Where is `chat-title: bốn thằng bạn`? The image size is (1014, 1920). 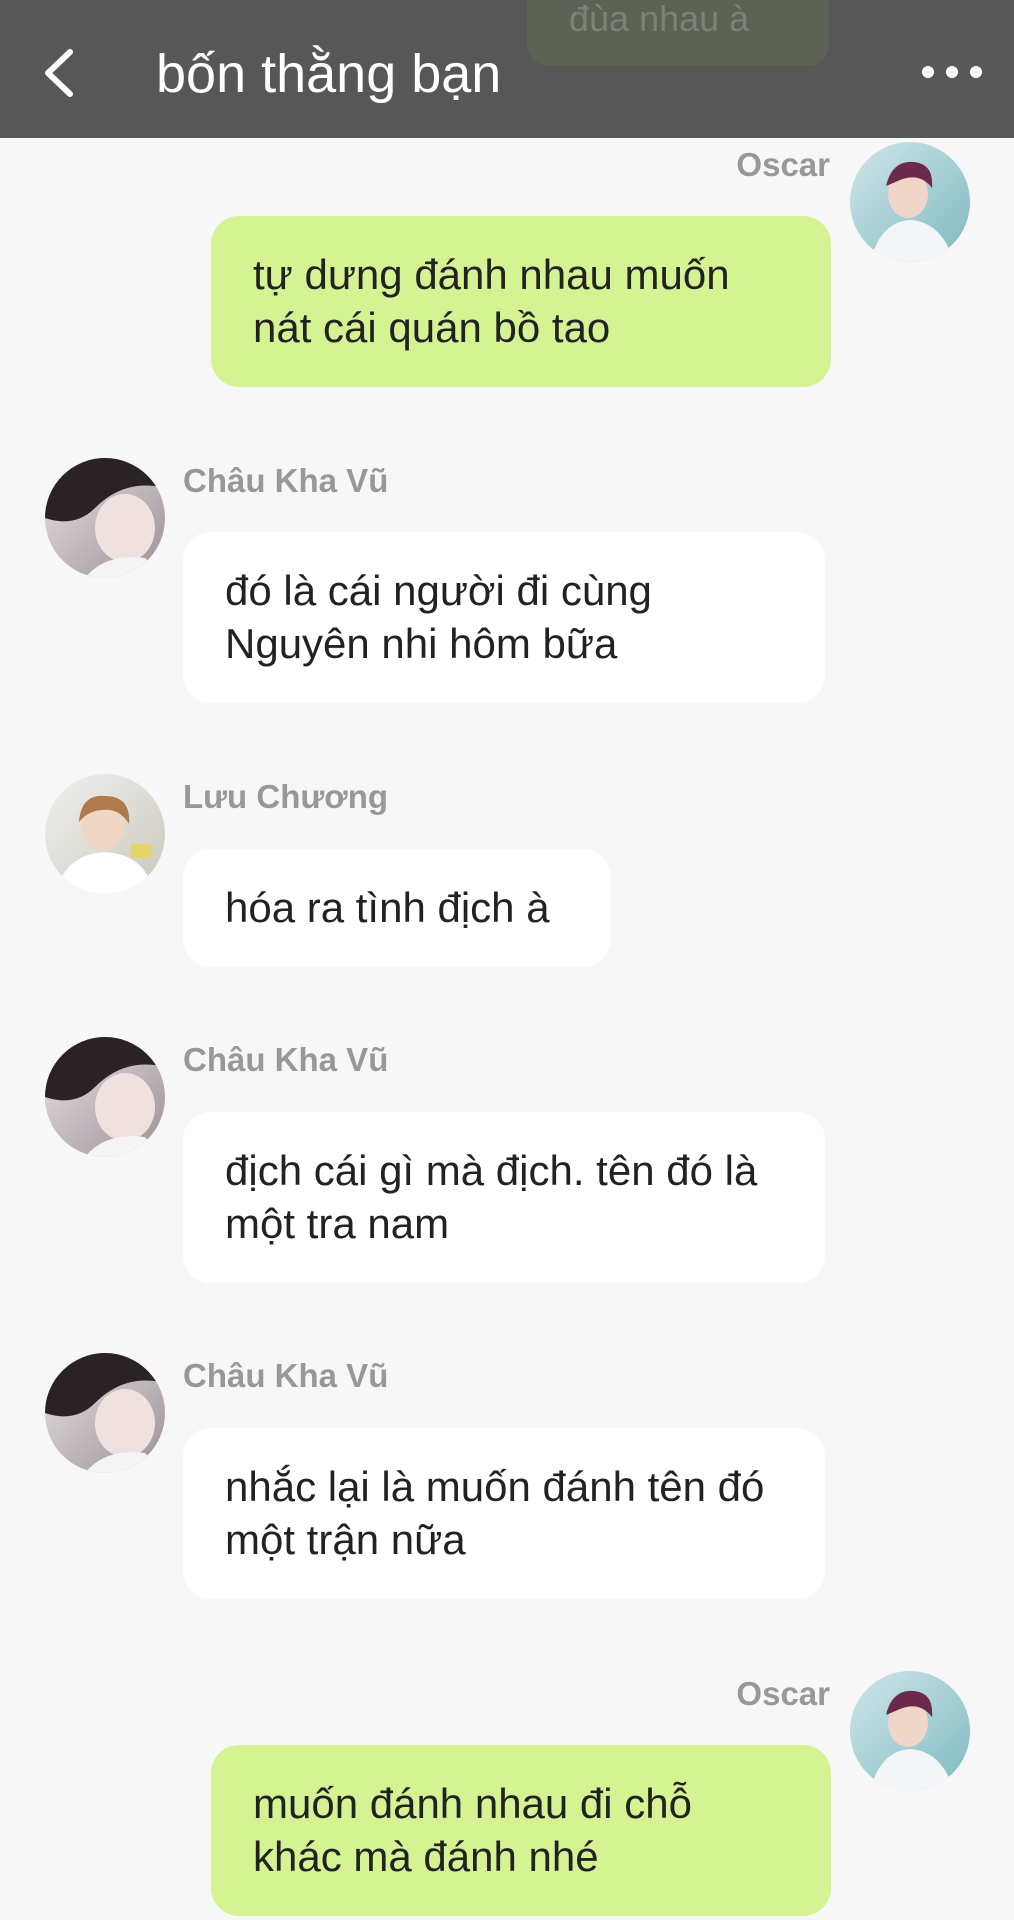 chat-title: bốn thằng bạn is located at coordinates (329, 74).